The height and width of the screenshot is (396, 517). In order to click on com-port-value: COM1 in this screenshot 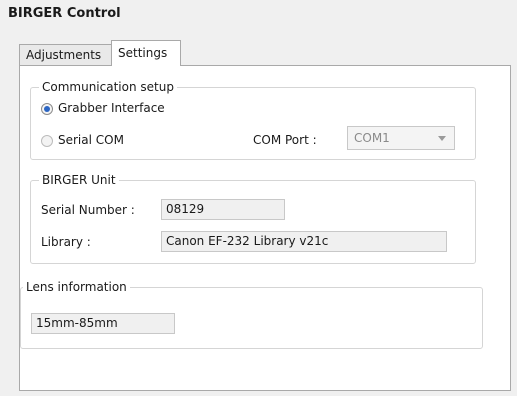, I will do `click(372, 138)`.